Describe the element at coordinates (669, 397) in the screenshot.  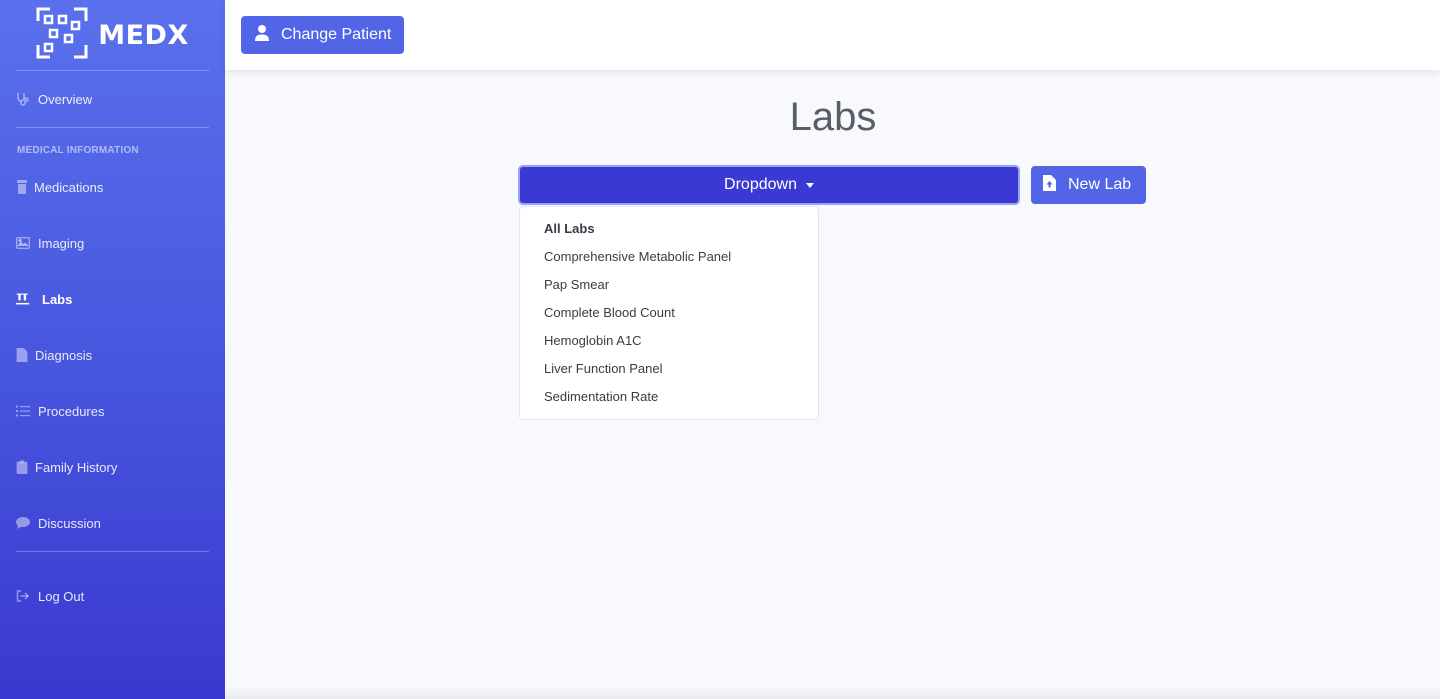
I see `dropdown-item-sedimentation-rate: Sedimentation Rate` at that location.